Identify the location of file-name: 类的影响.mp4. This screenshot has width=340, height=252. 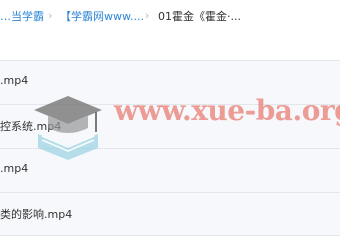
(36, 214).